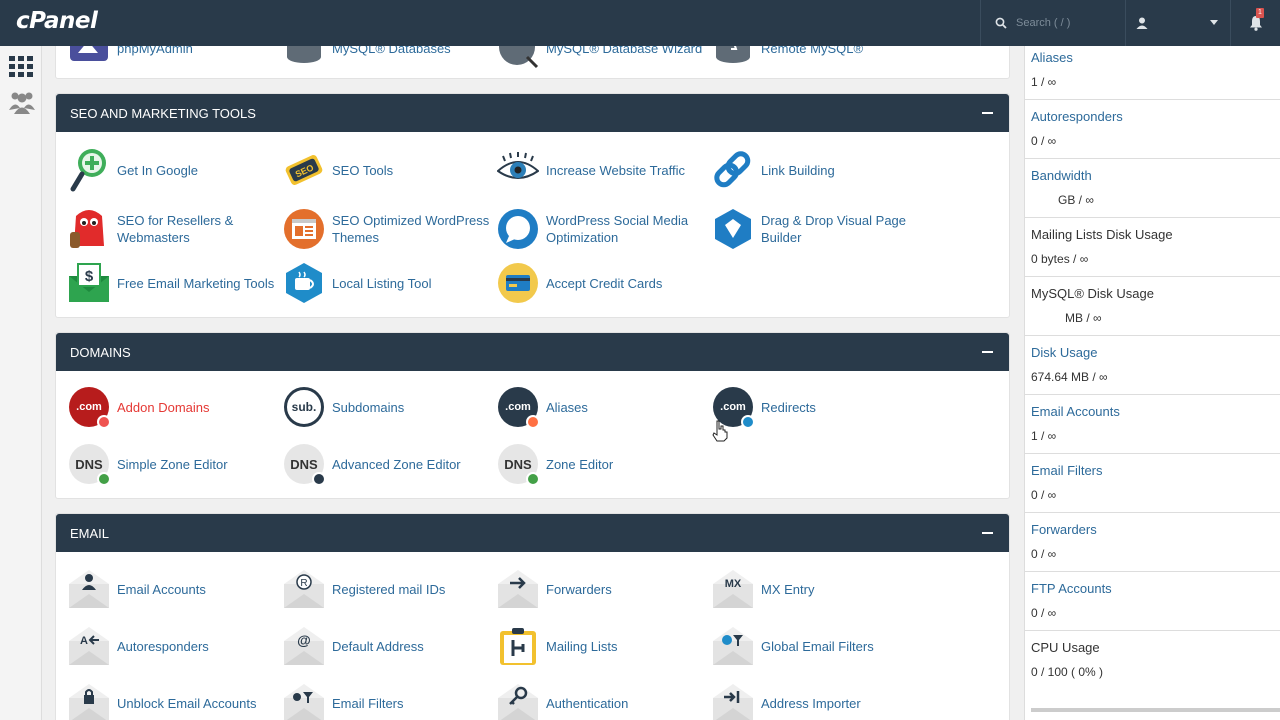  Describe the element at coordinates (357, 283) in the screenshot. I see `local-listing-link: Local Listing Tool` at that location.